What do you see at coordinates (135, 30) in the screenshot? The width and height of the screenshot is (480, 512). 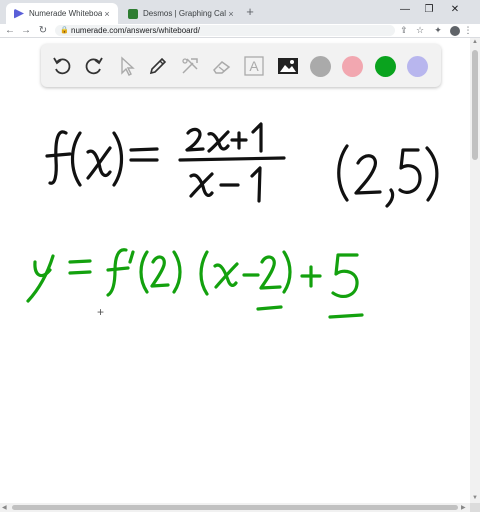 I see `url-text: numerade.com/answers/whiteboard/` at bounding box center [135, 30].